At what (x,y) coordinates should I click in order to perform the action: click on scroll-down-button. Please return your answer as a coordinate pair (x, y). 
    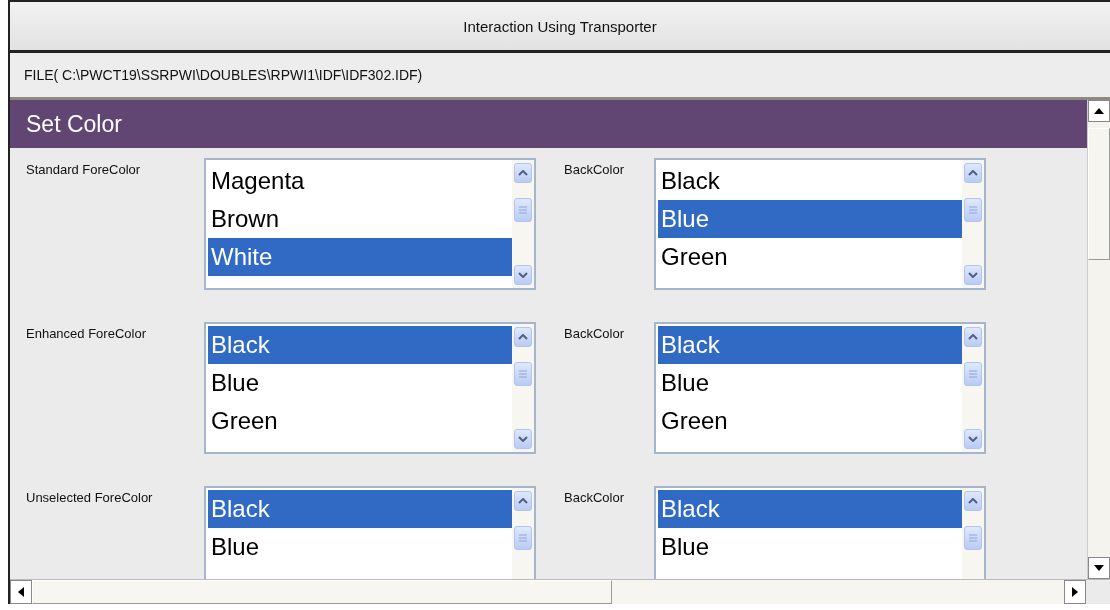
    Looking at the image, I should click on (1099, 568).